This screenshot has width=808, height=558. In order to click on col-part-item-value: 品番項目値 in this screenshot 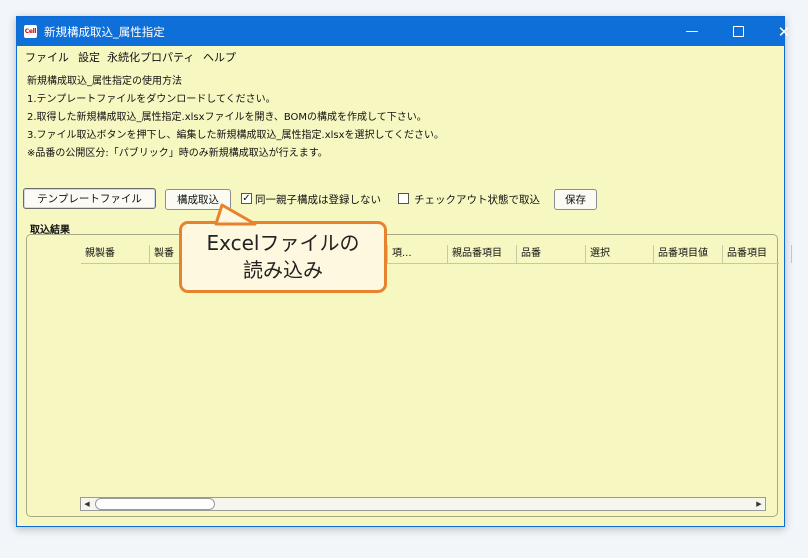, I will do `click(688, 254)`.